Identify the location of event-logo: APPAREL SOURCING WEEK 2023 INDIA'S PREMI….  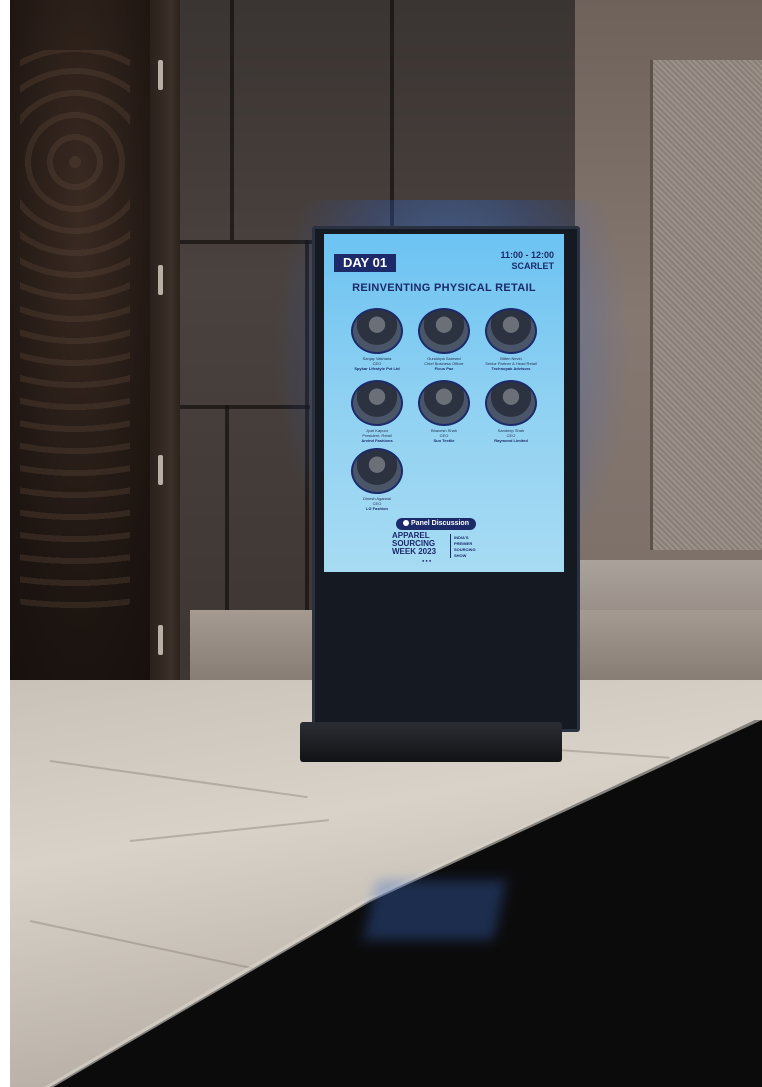
(448, 548).